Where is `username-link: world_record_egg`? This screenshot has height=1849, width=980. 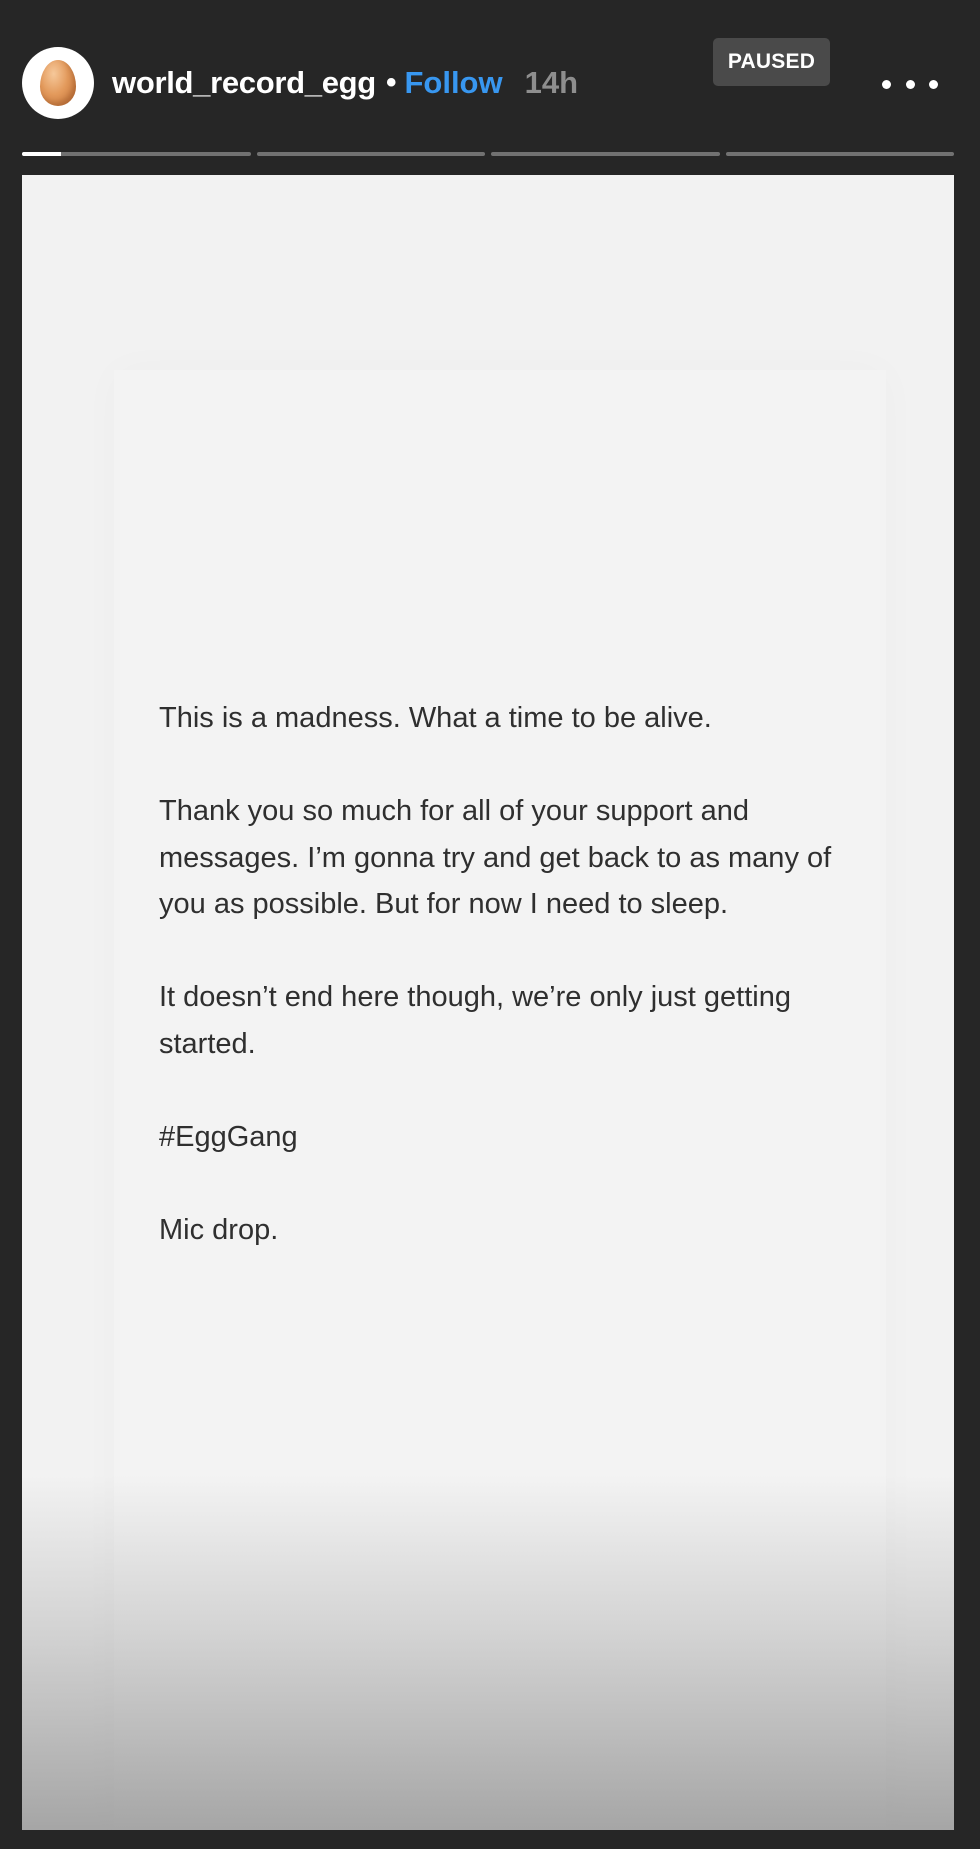 username-link: world_record_egg is located at coordinates (244, 83).